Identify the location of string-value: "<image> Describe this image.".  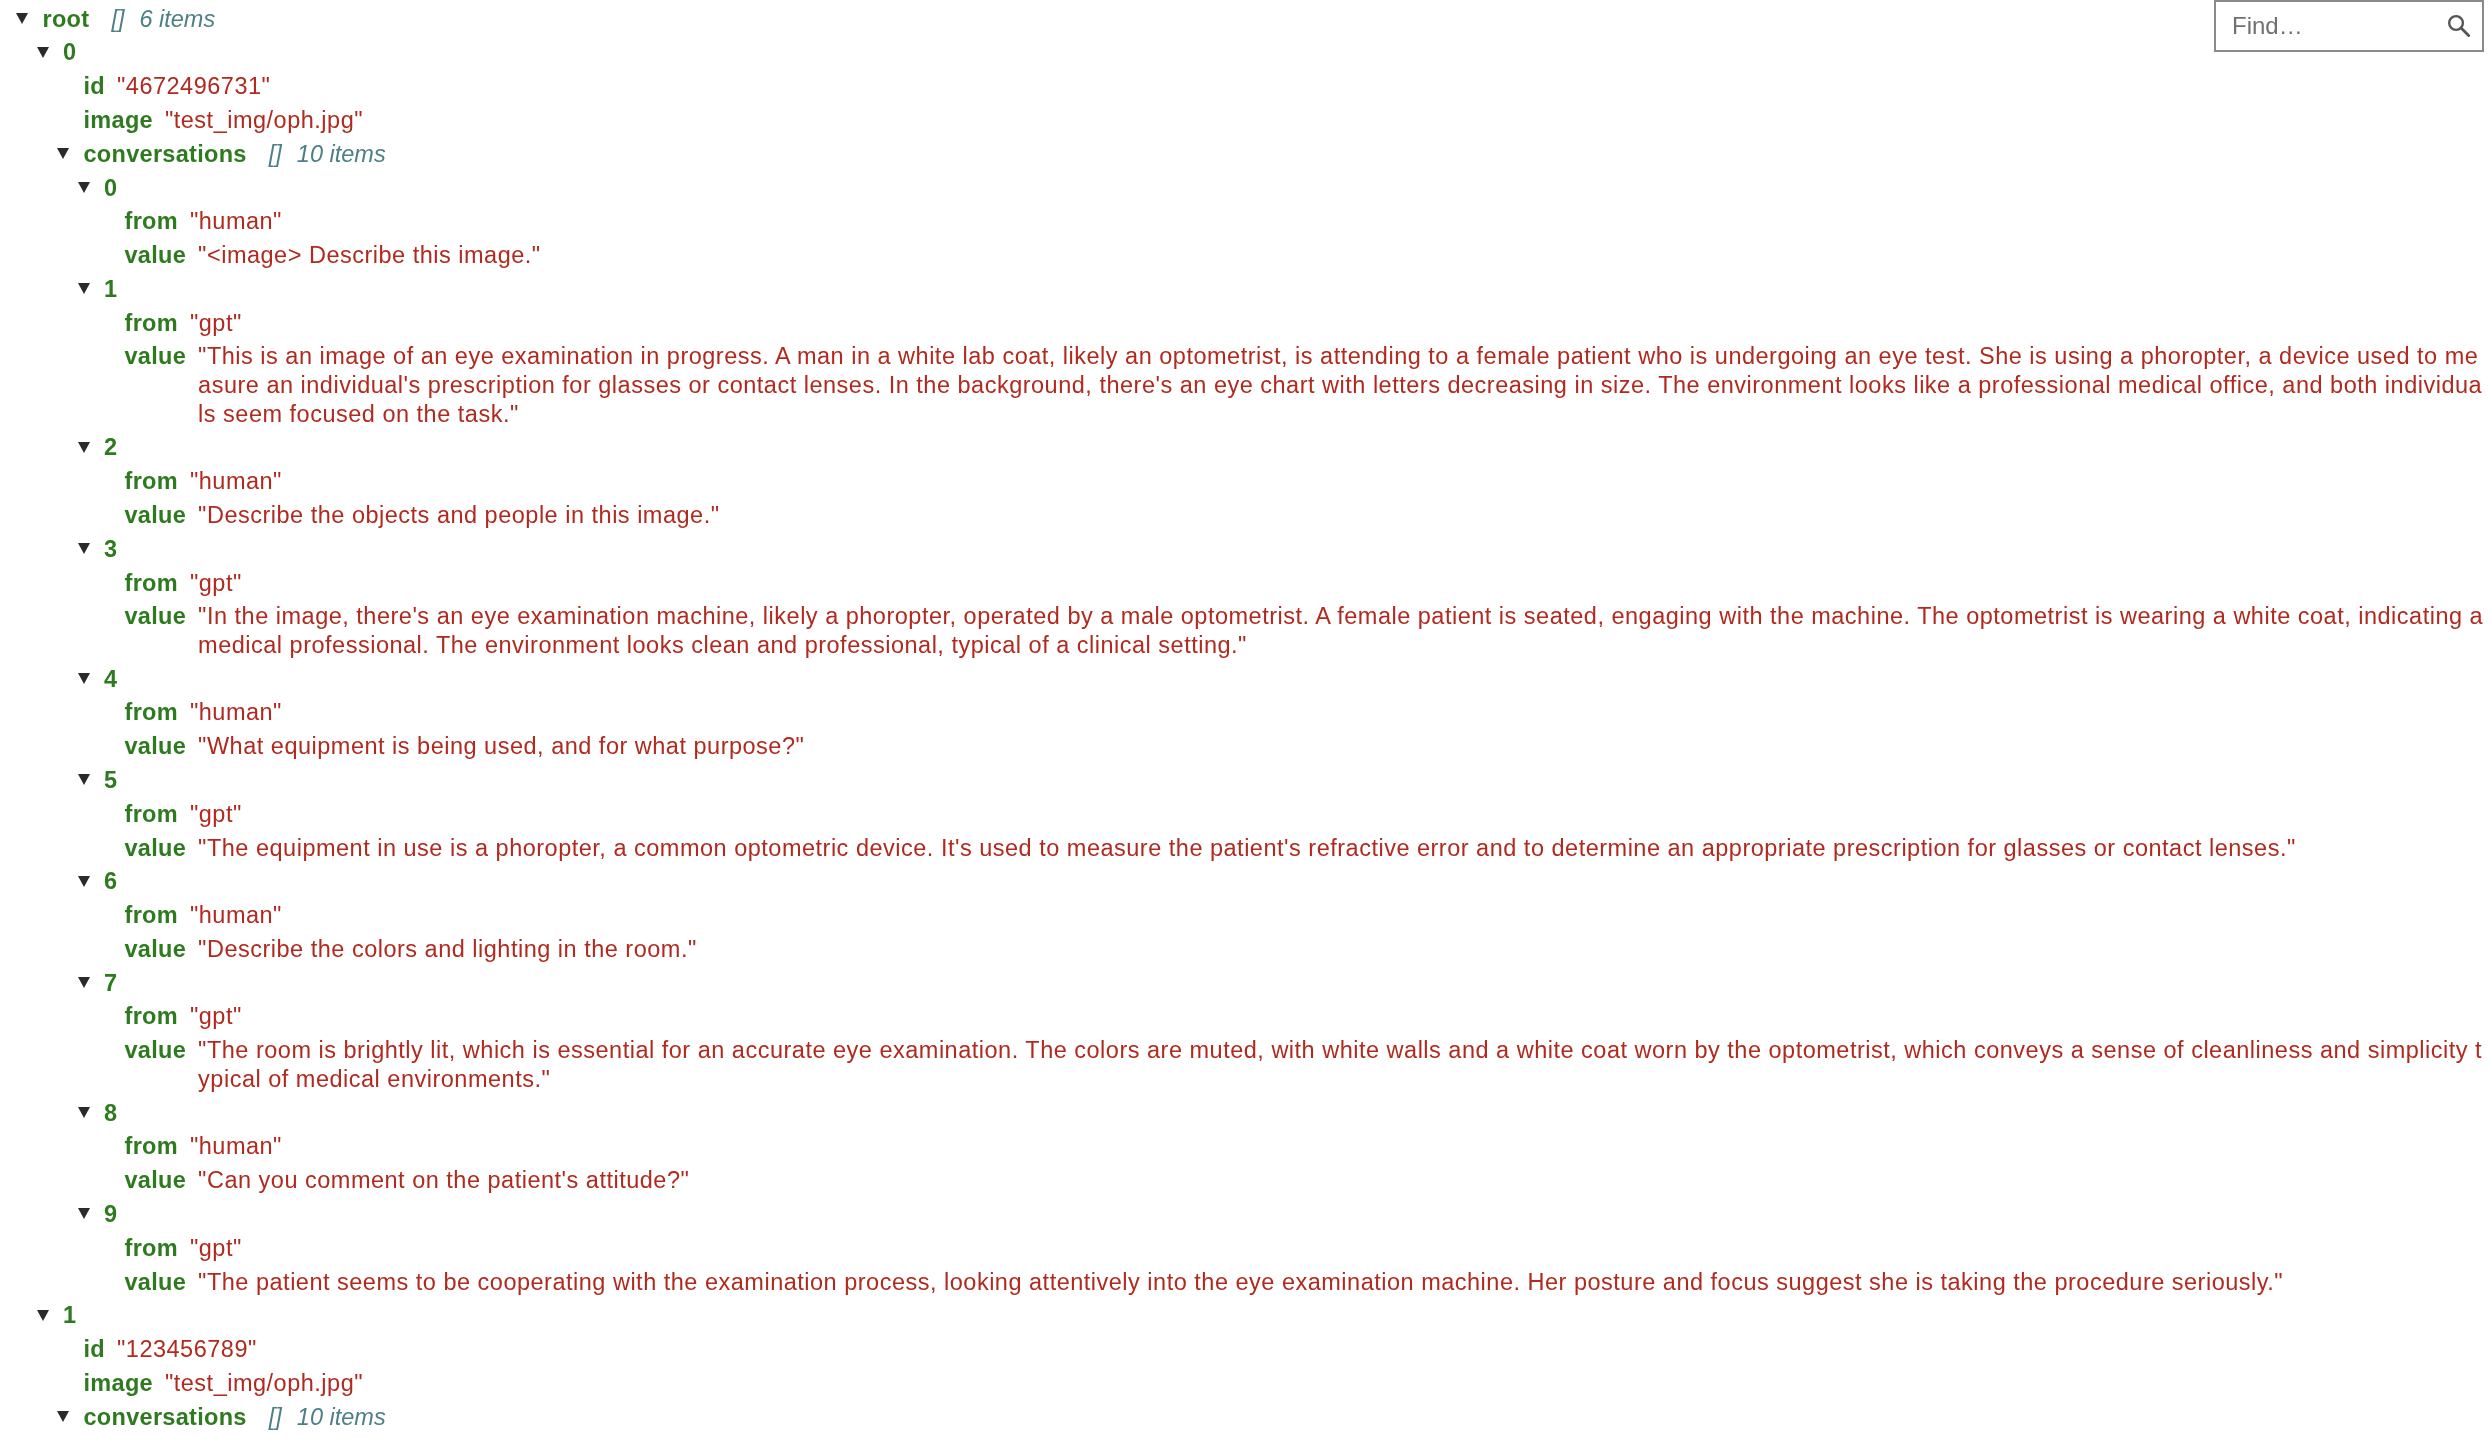
(369, 255).